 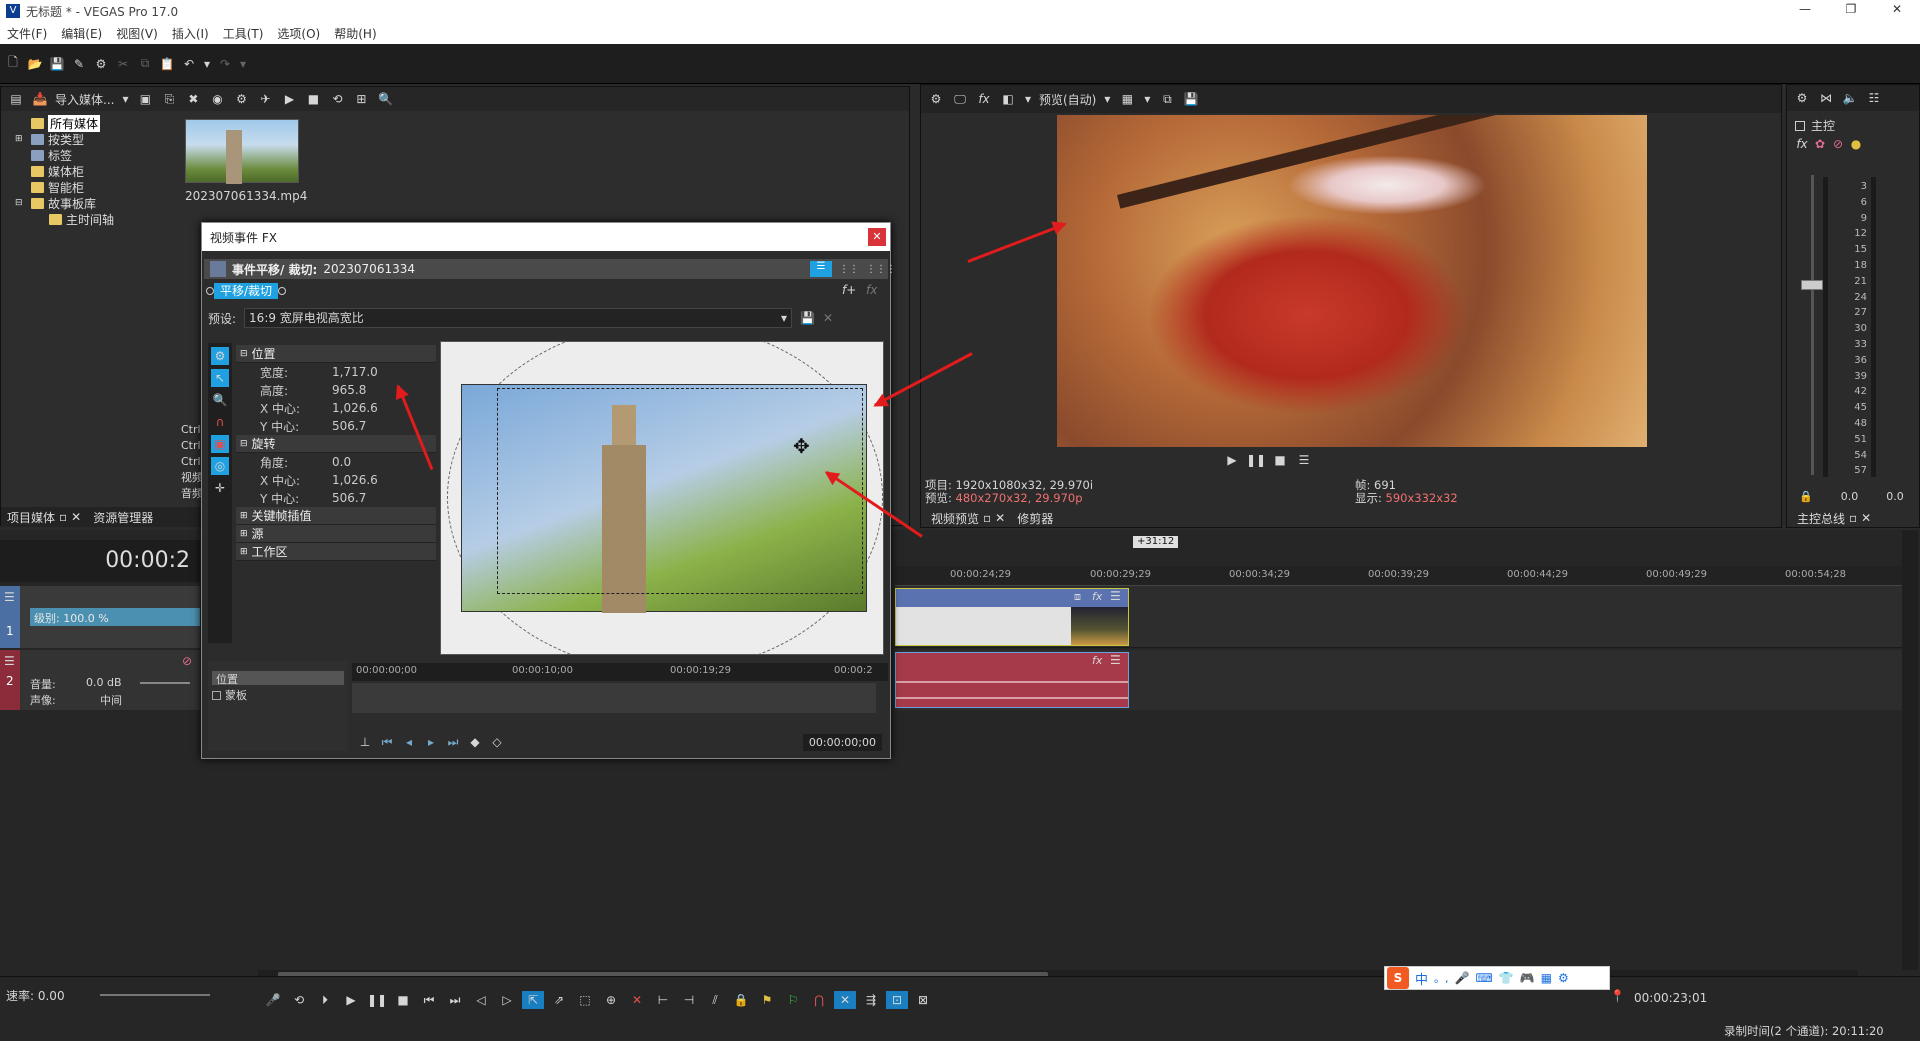 What do you see at coordinates (100, 617) in the screenshot?
I see `video-track-header: 1 ☰ 级别: 100.0 %` at bounding box center [100, 617].